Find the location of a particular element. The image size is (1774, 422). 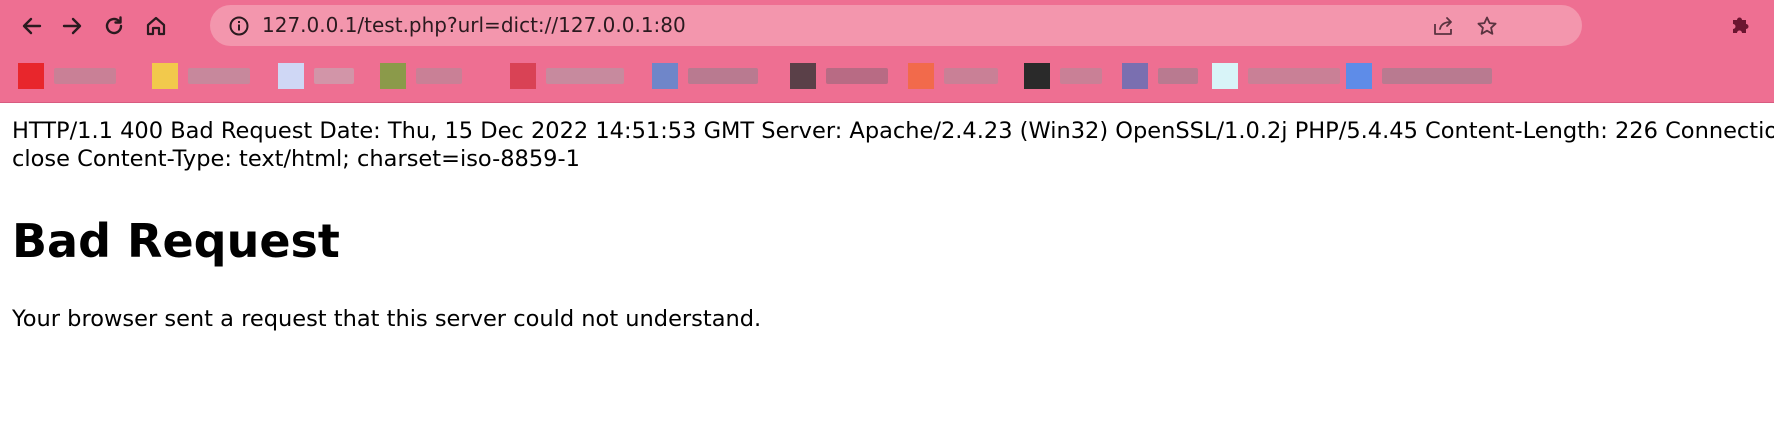

reload-icon is located at coordinates (114, 26).